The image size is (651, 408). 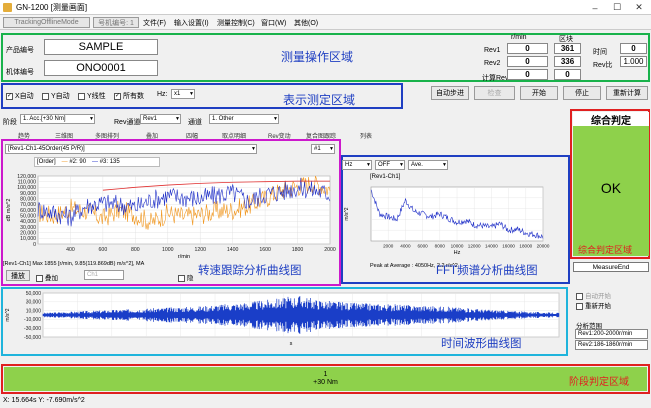 What do you see at coordinates (101, 47) in the screenshot?
I see `product-field: SAMPLE` at bounding box center [101, 47].